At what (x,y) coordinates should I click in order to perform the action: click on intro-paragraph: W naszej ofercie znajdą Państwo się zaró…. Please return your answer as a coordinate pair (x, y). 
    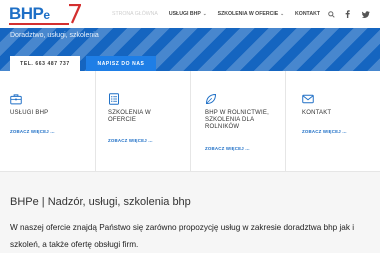
    Looking at the image, I should click on (182, 236).